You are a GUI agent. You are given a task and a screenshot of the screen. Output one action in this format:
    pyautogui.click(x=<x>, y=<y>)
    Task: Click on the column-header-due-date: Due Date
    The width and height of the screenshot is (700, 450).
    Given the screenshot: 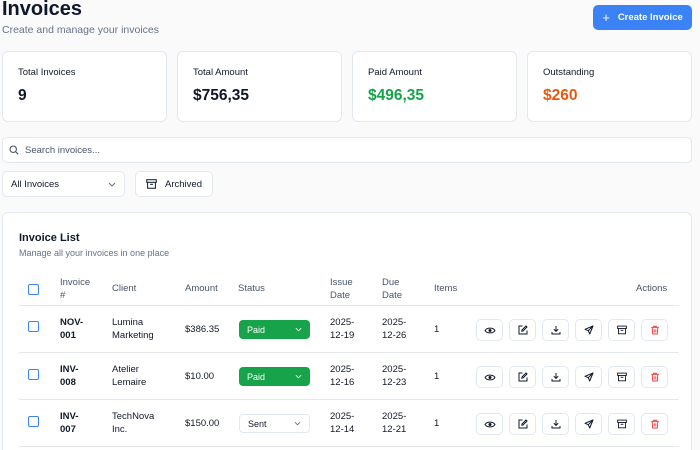 What is the action you would take?
    pyautogui.click(x=392, y=290)
    